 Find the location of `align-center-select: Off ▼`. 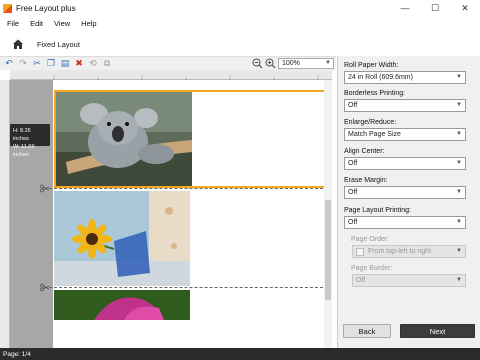

align-center-select: Off ▼ is located at coordinates (405, 163).